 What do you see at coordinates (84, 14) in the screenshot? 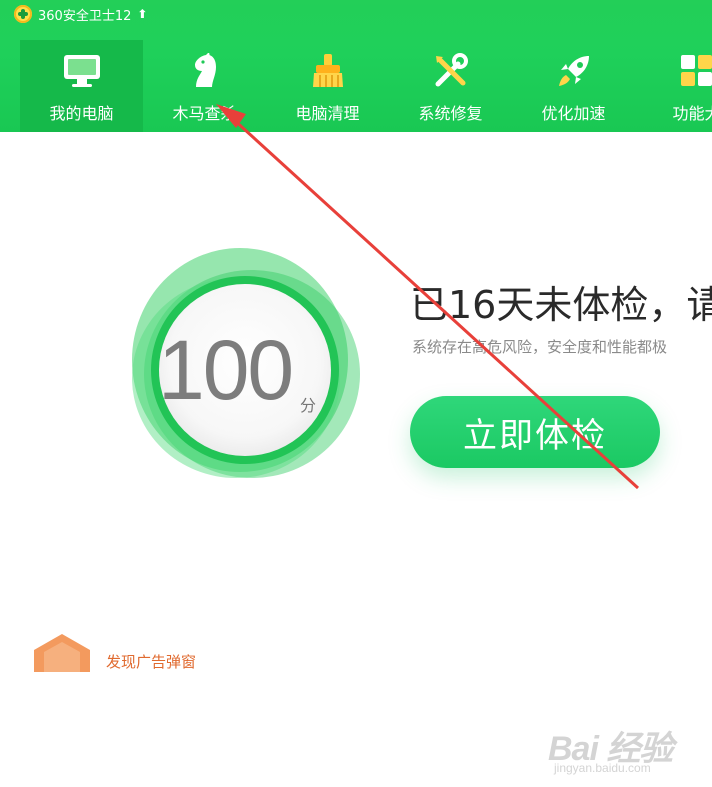
I see `app-title: 360安全卫士12` at bounding box center [84, 14].